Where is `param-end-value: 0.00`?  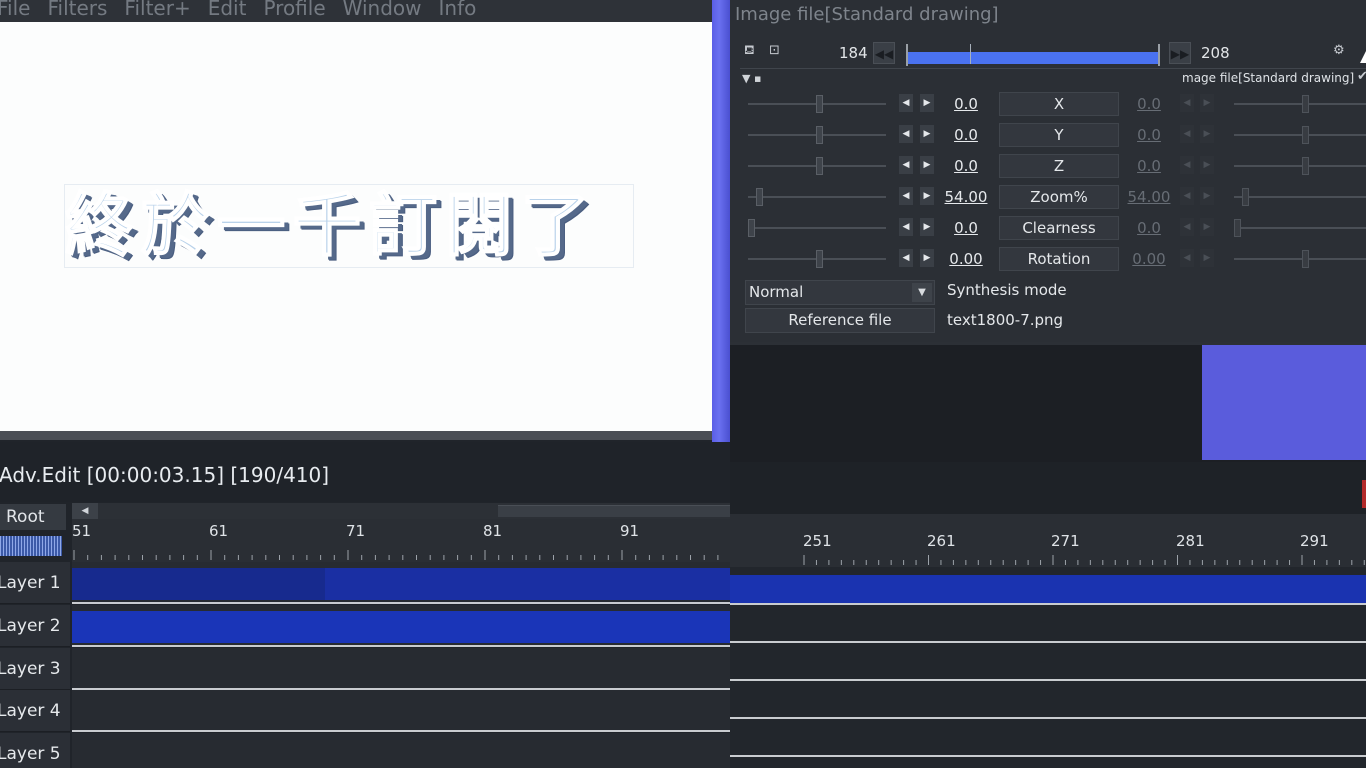 param-end-value: 0.00 is located at coordinates (1149, 259).